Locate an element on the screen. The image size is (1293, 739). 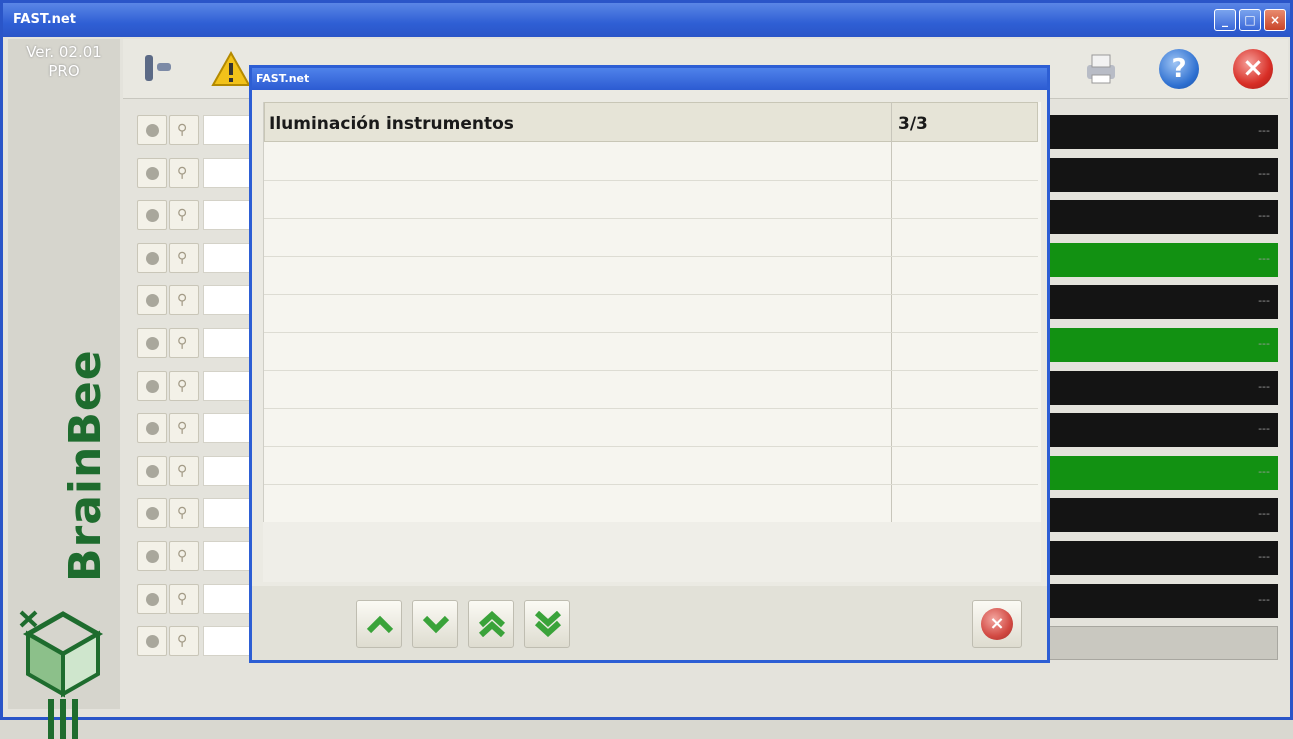
help-icon: ? is located at coordinates (1179, 69).